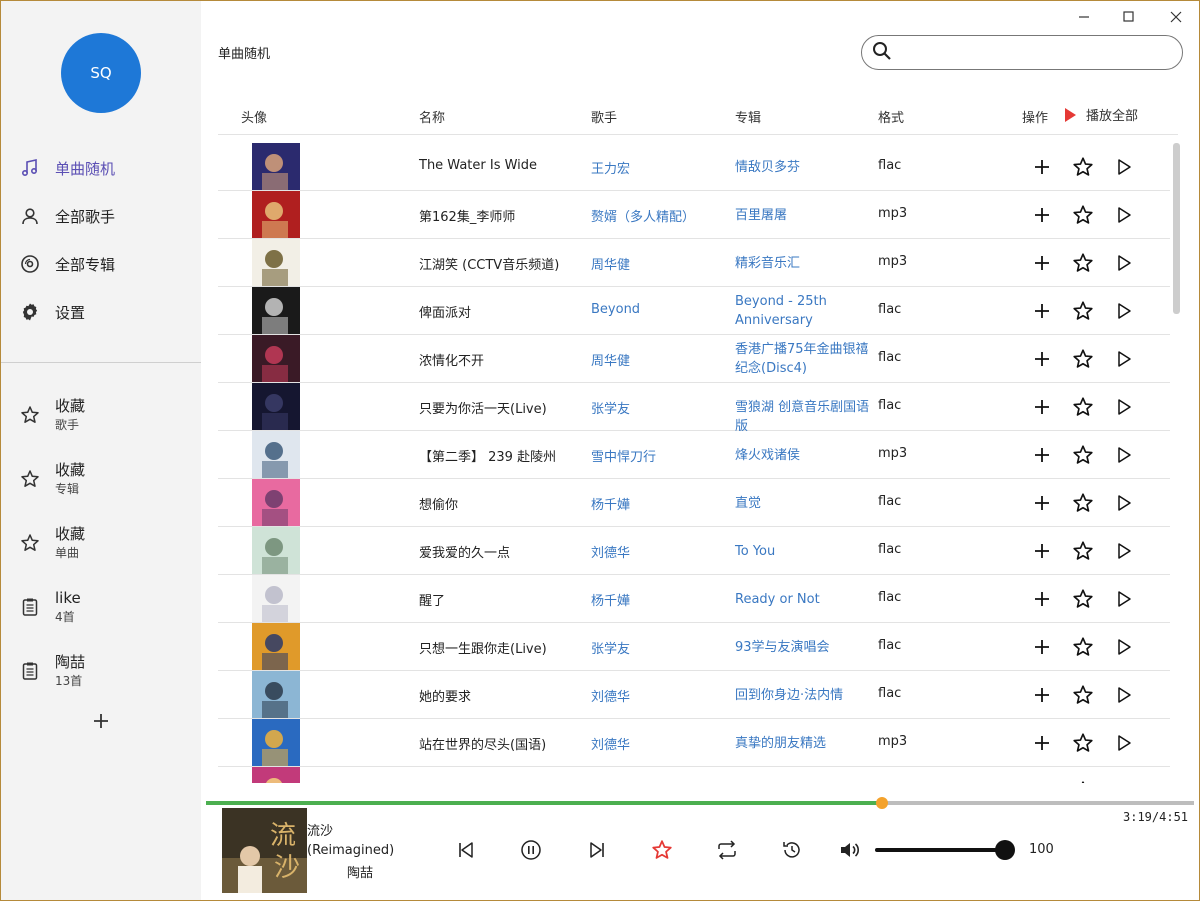 Image resolution: width=1200 pixels, height=901 pixels. Describe the element at coordinates (802, 215) in the screenshot. I see `song-album-link: 百里屠屠` at that location.